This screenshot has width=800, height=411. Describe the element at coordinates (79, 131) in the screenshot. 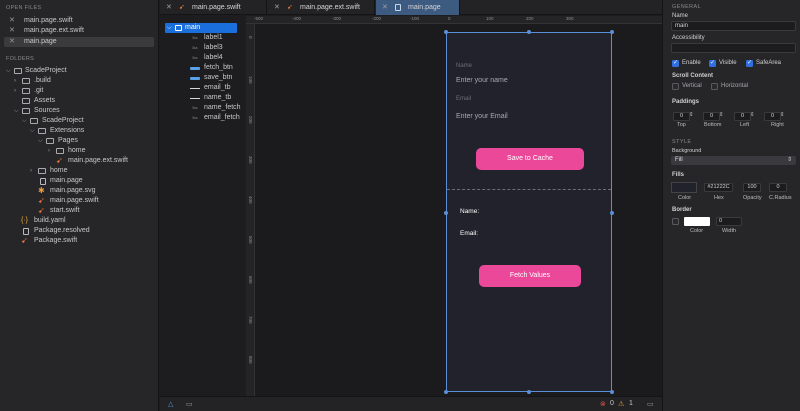

I see `folder-extensions: ⌵ Extensions` at that location.